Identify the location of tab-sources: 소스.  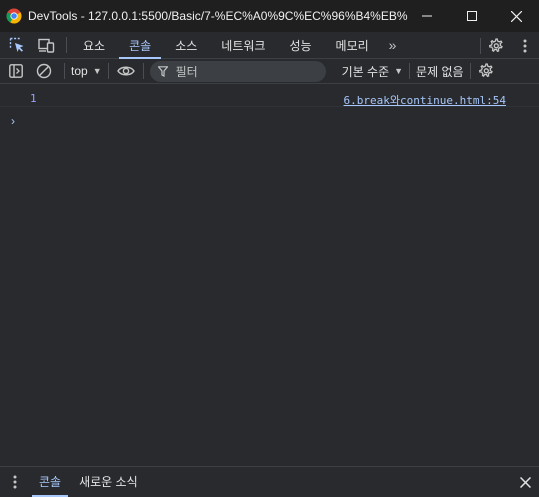
(186, 45).